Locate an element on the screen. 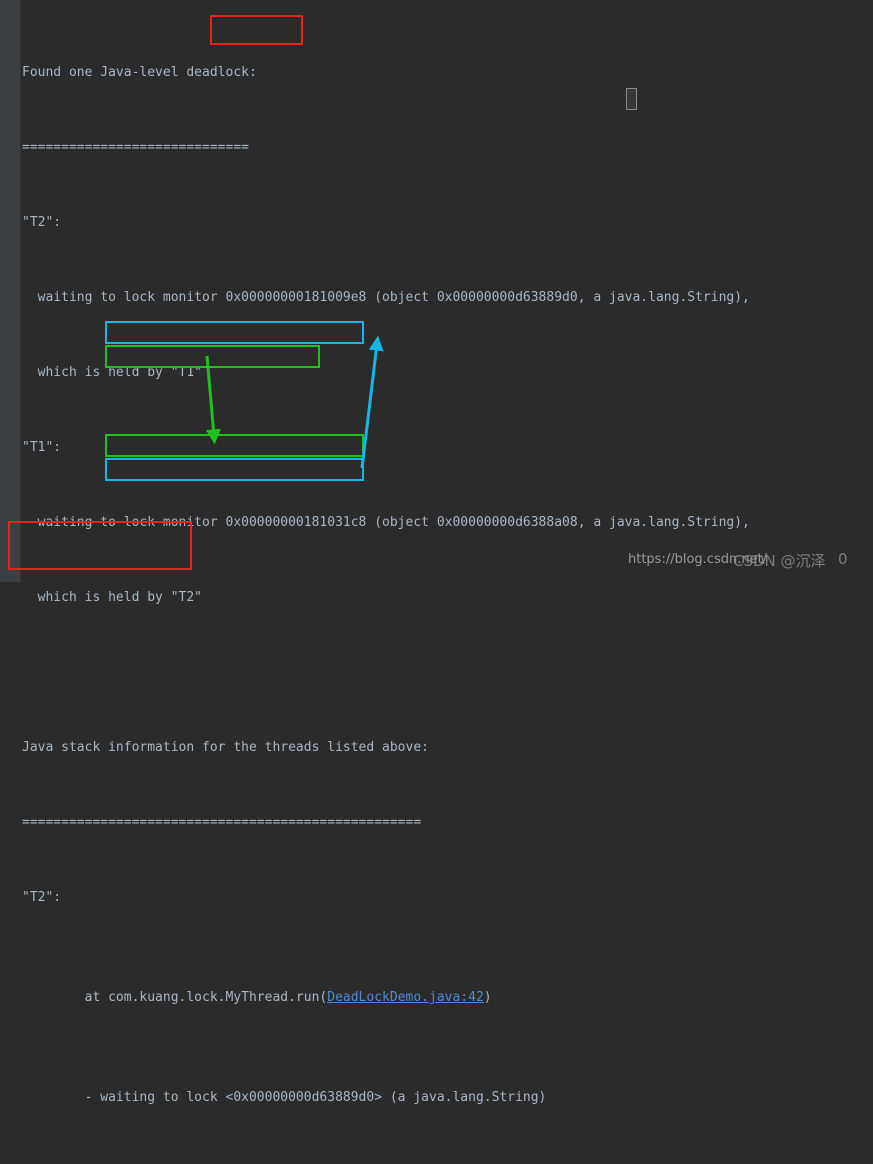 This screenshot has width=873, height=1164. gutter-divider is located at coordinates (20, 291).